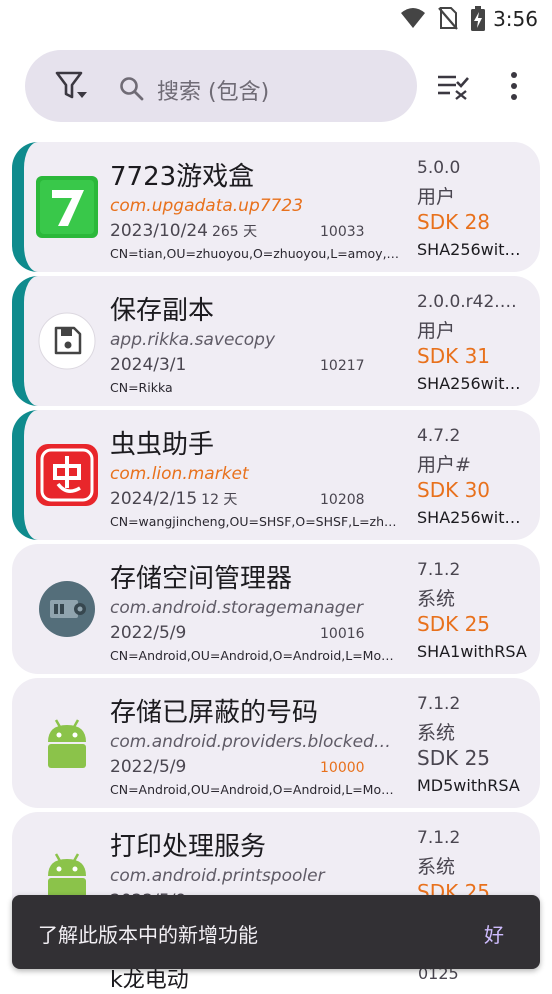  I want to click on app-name: 打印处理服务, so click(188, 847).